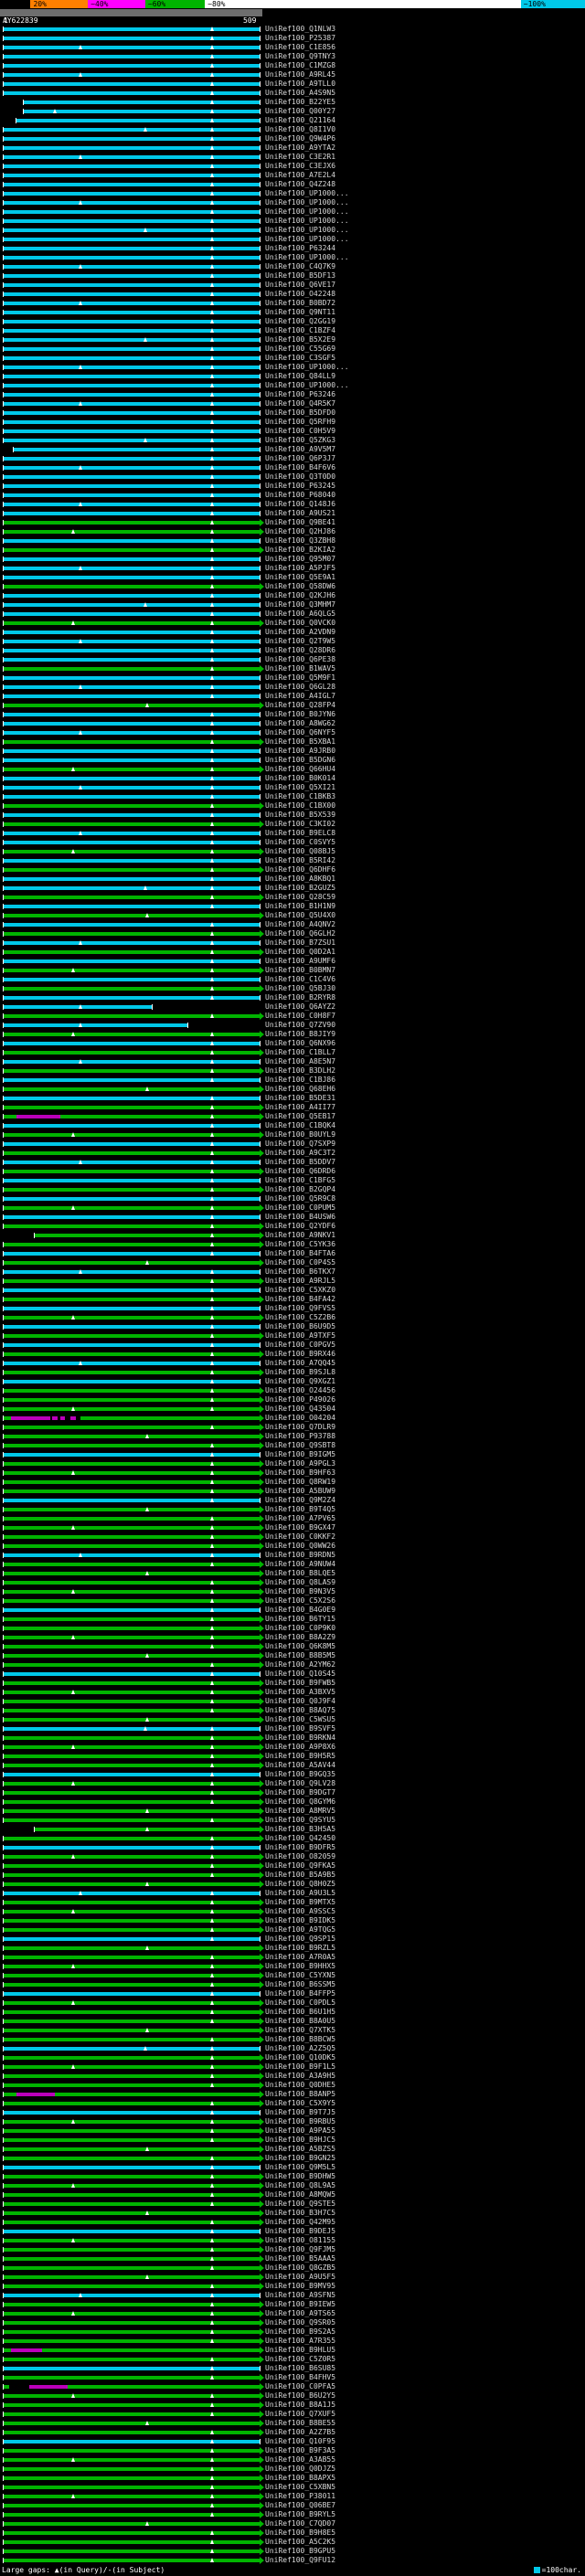 The image size is (585, 2576). What do you see at coordinates (300, 1326) in the screenshot?
I see `hit-label: UniRef100_B6U9D5` at bounding box center [300, 1326].